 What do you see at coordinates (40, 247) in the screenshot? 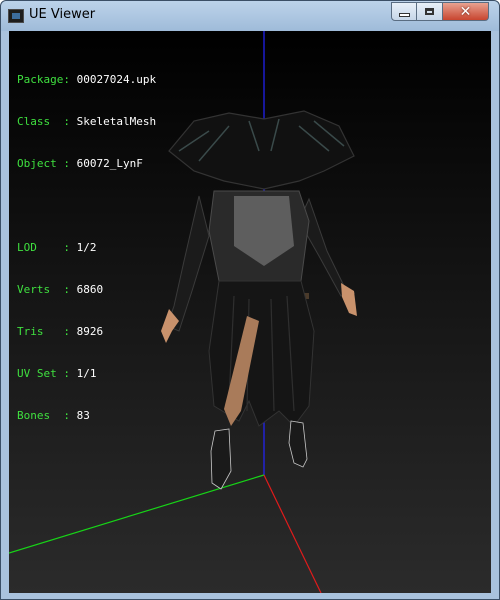
I see `info-label: LOD` at bounding box center [40, 247].